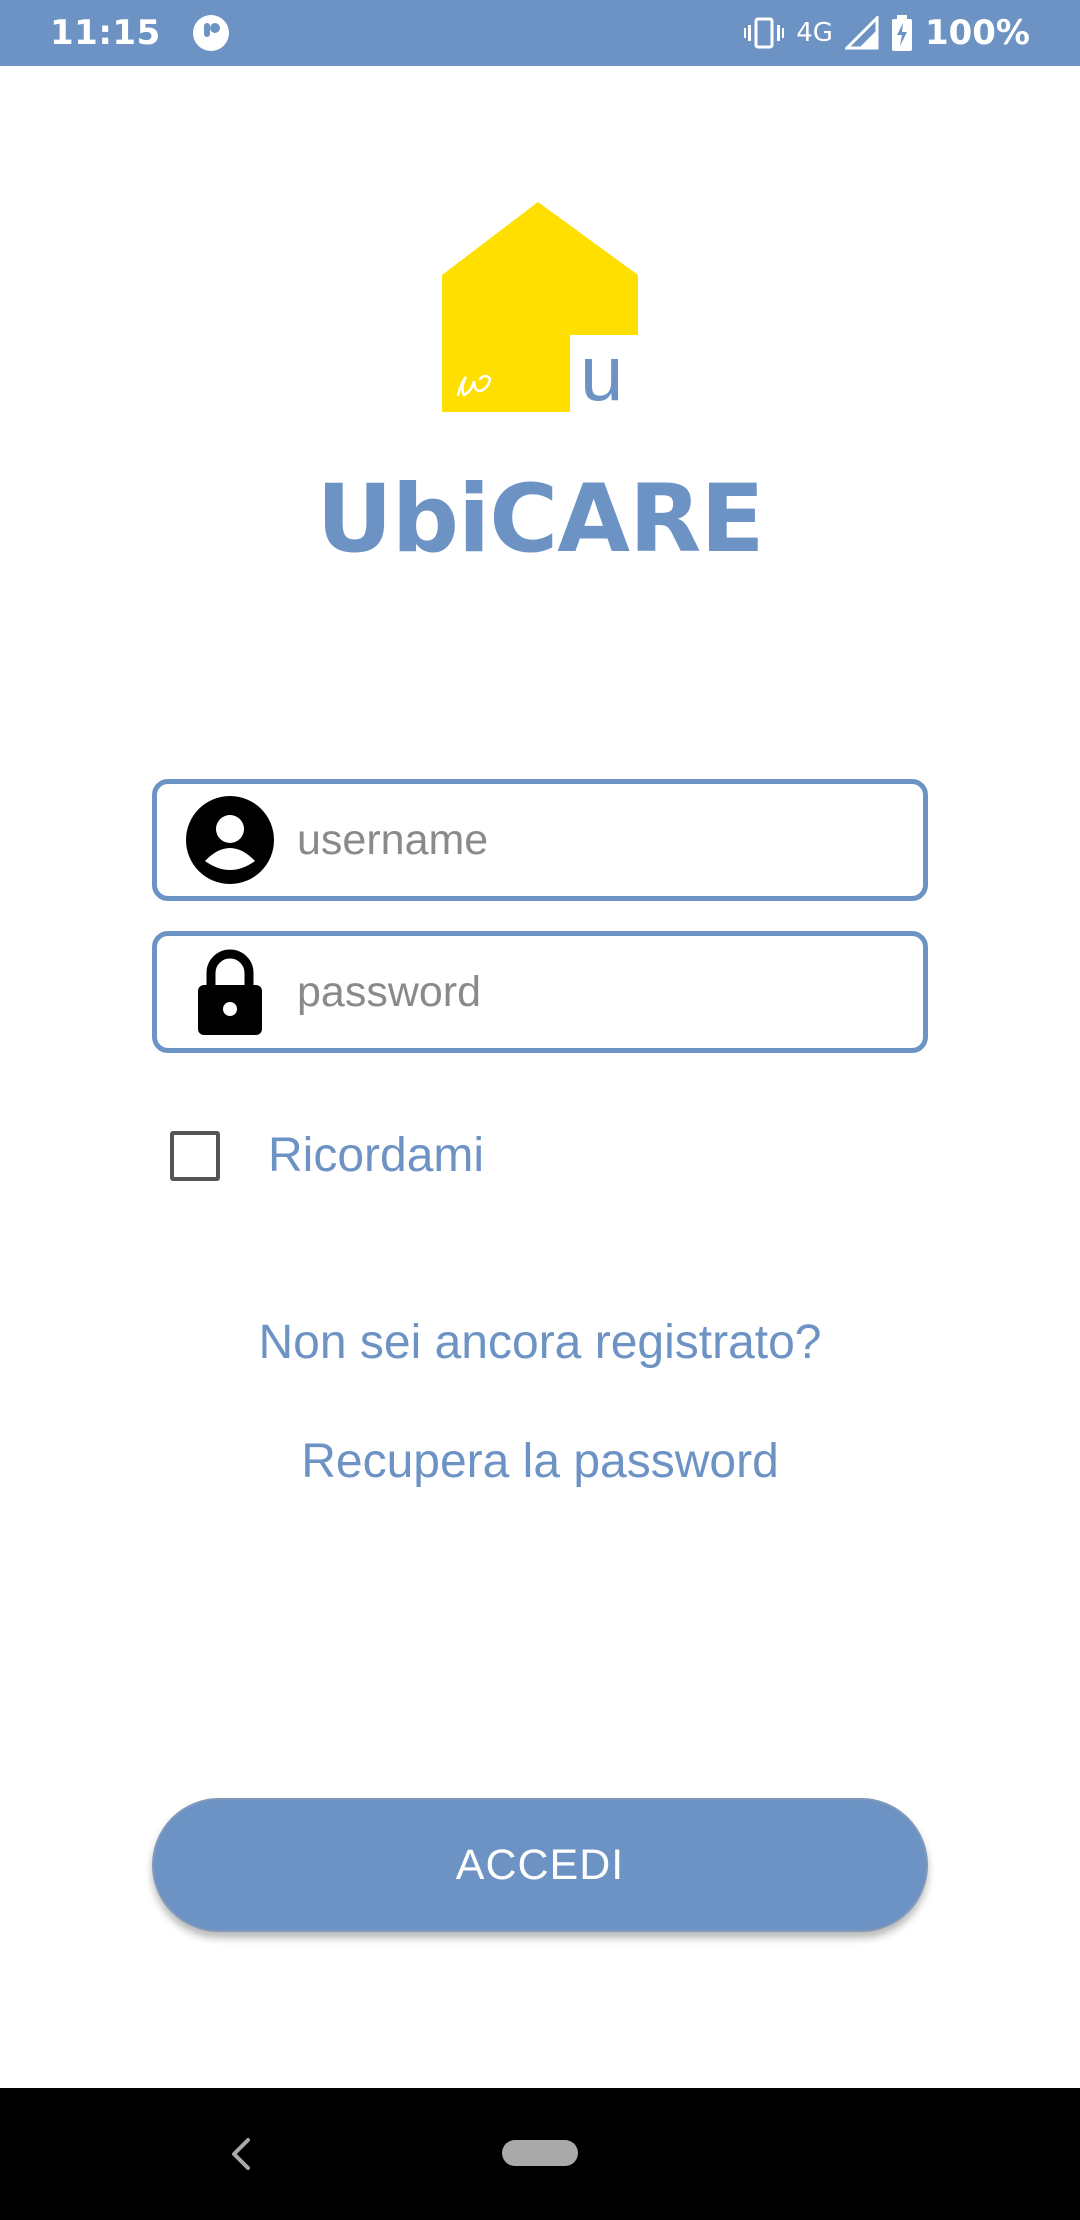 The height and width of the screenshot is (2220, 1080). Describe the element at coordinates (540, 519) in the screenshot. I see `app-title: UbiCARE` at that location.